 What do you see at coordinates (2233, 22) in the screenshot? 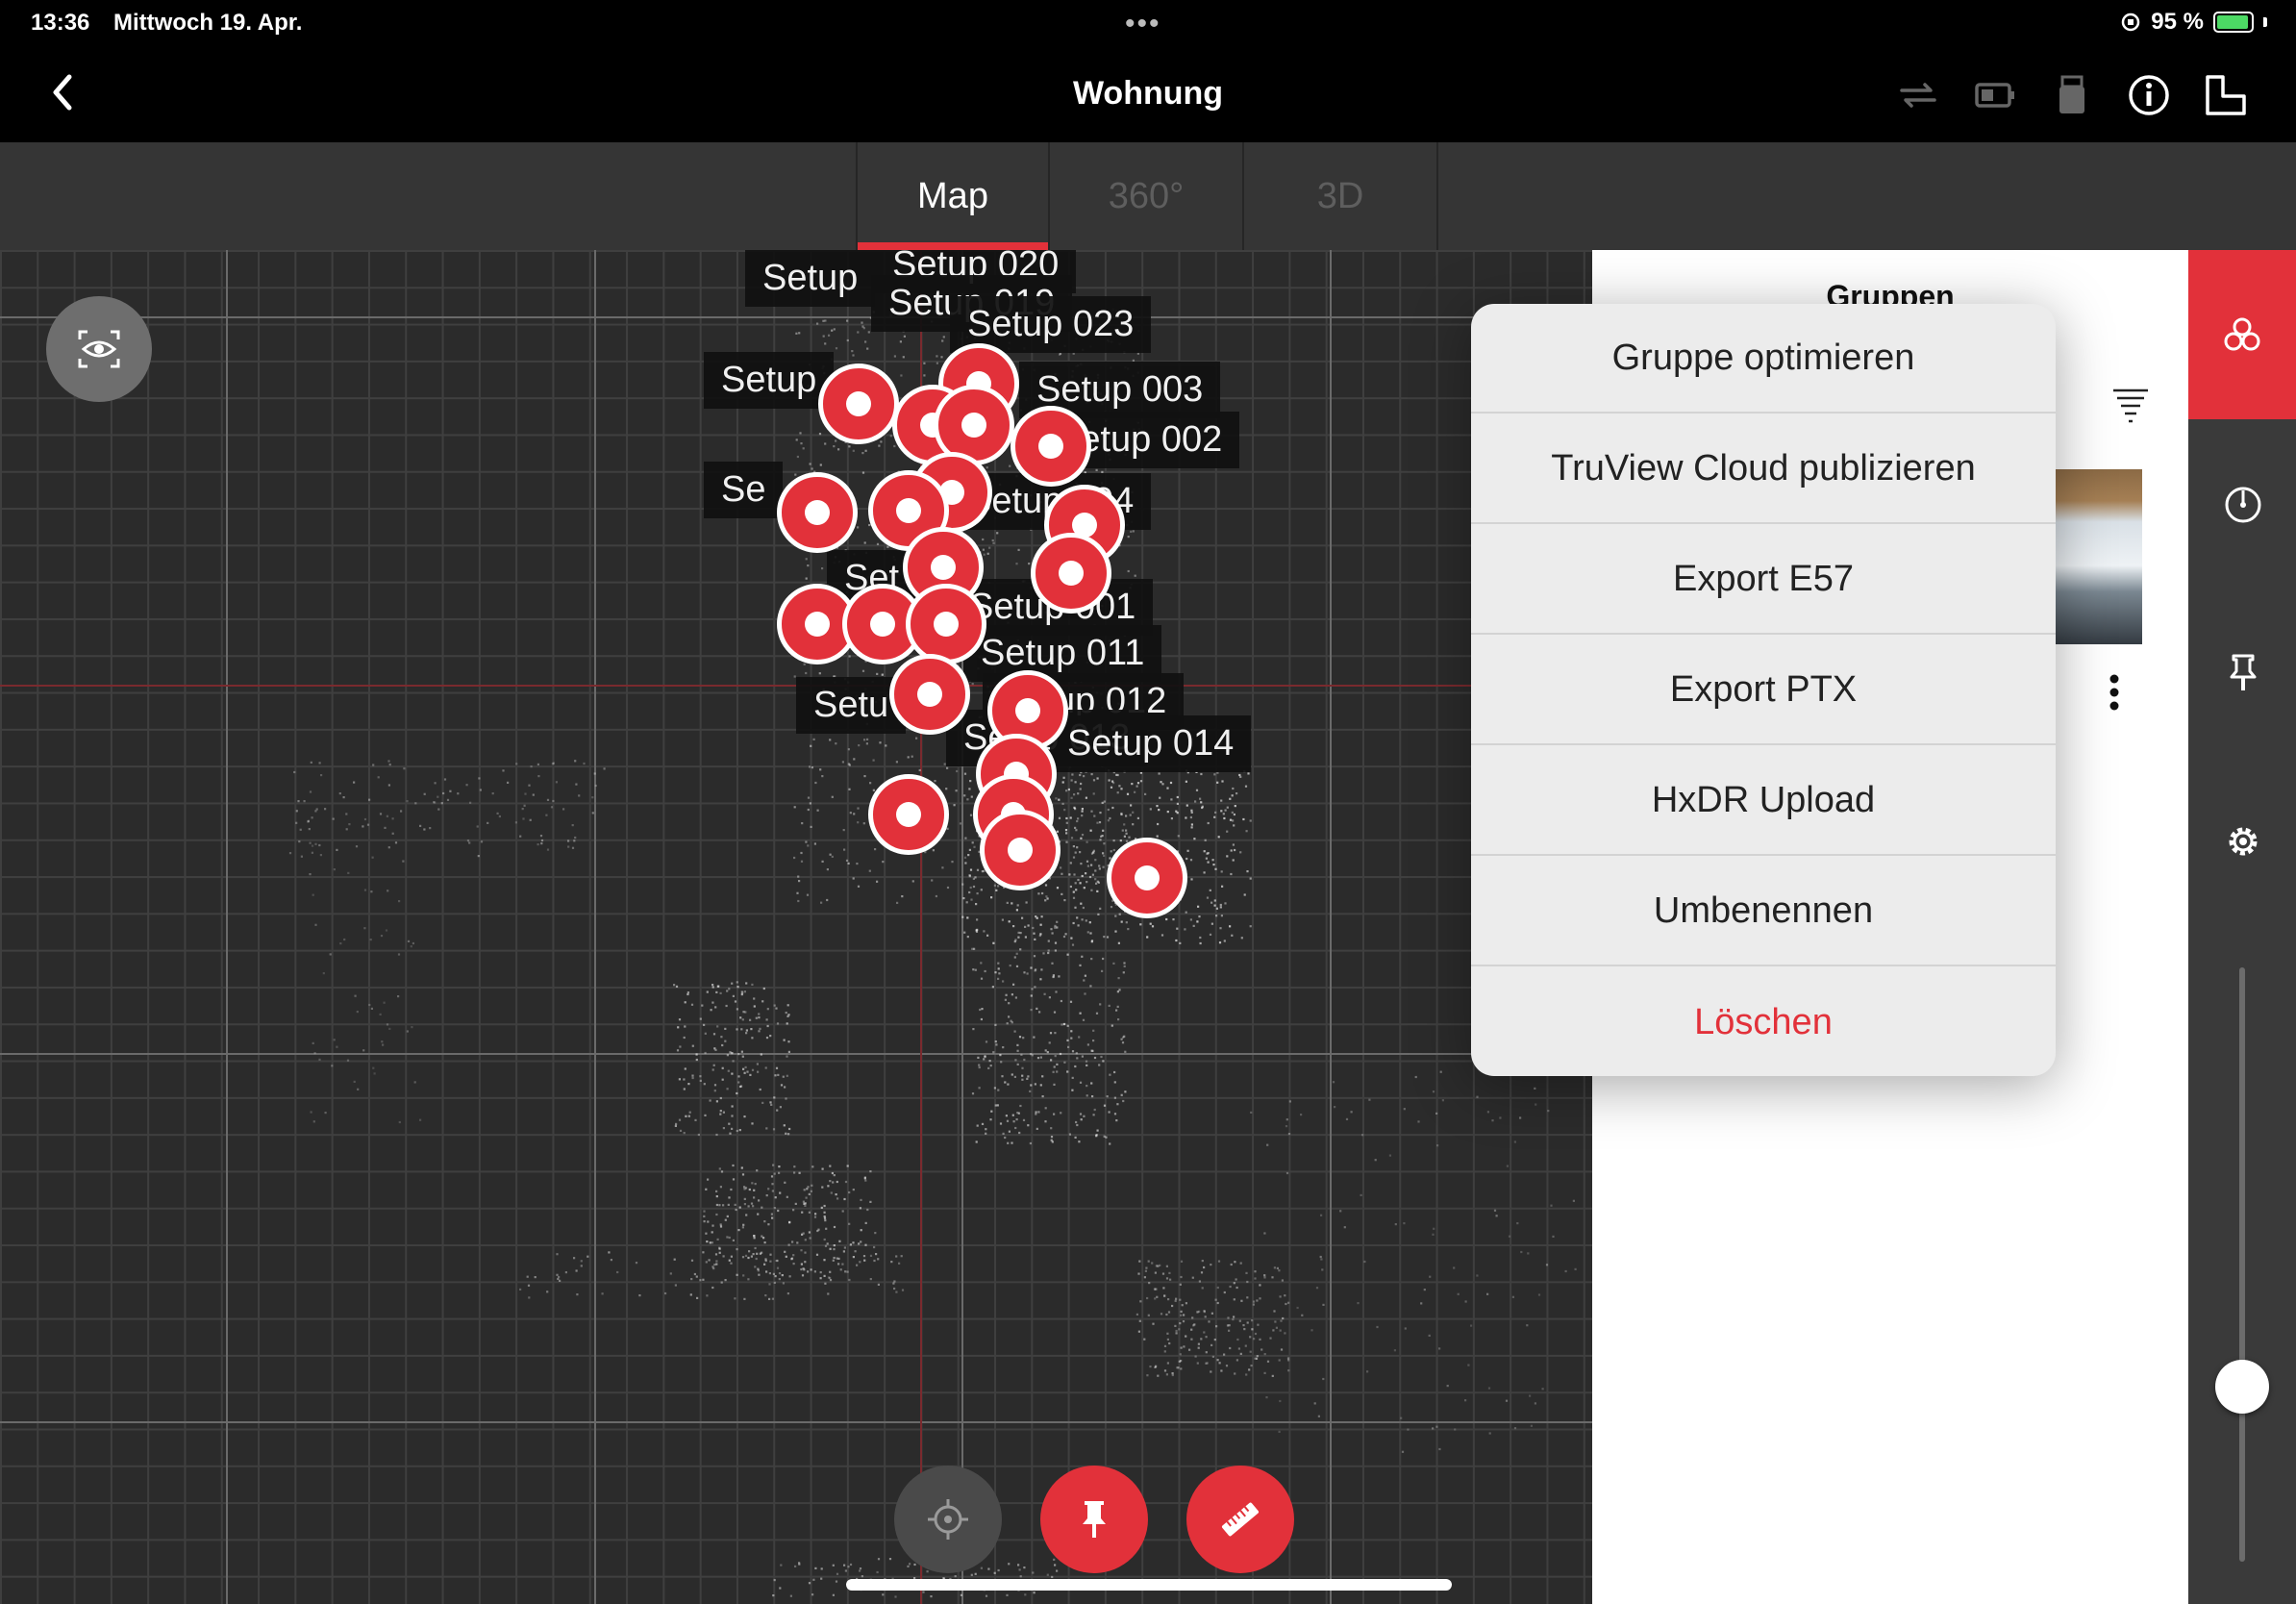
I see `battery-icon` at bounding box center [2233, 22].